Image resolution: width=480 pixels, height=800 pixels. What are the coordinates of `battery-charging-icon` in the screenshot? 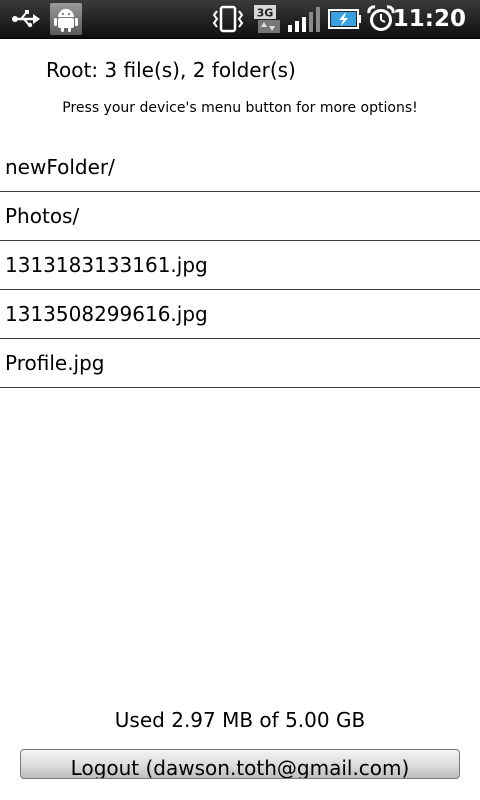 It's located at (345, 19).